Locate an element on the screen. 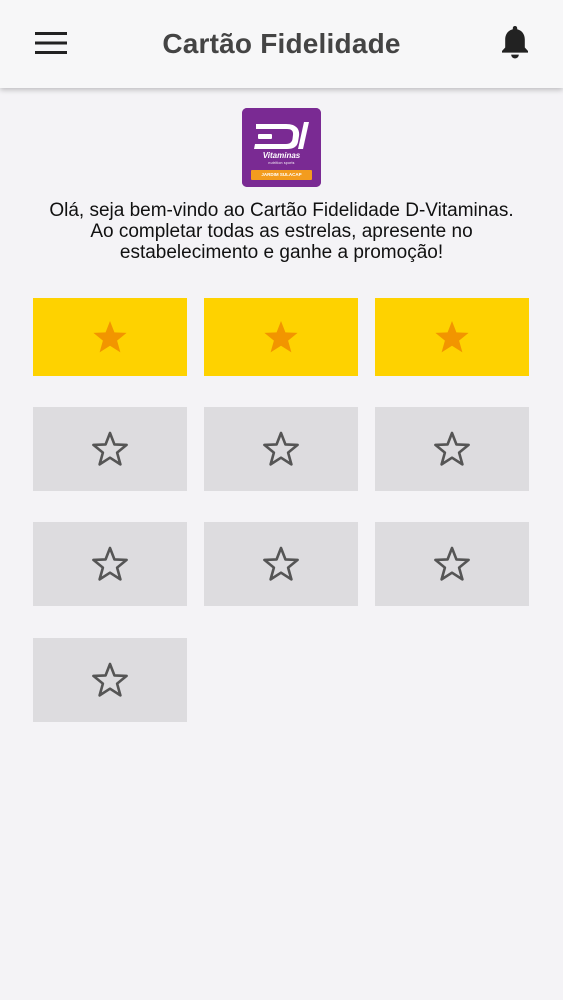 The width and height of the screenshot is (563, 1000). bell-icon is located at coordinates (515, 42).